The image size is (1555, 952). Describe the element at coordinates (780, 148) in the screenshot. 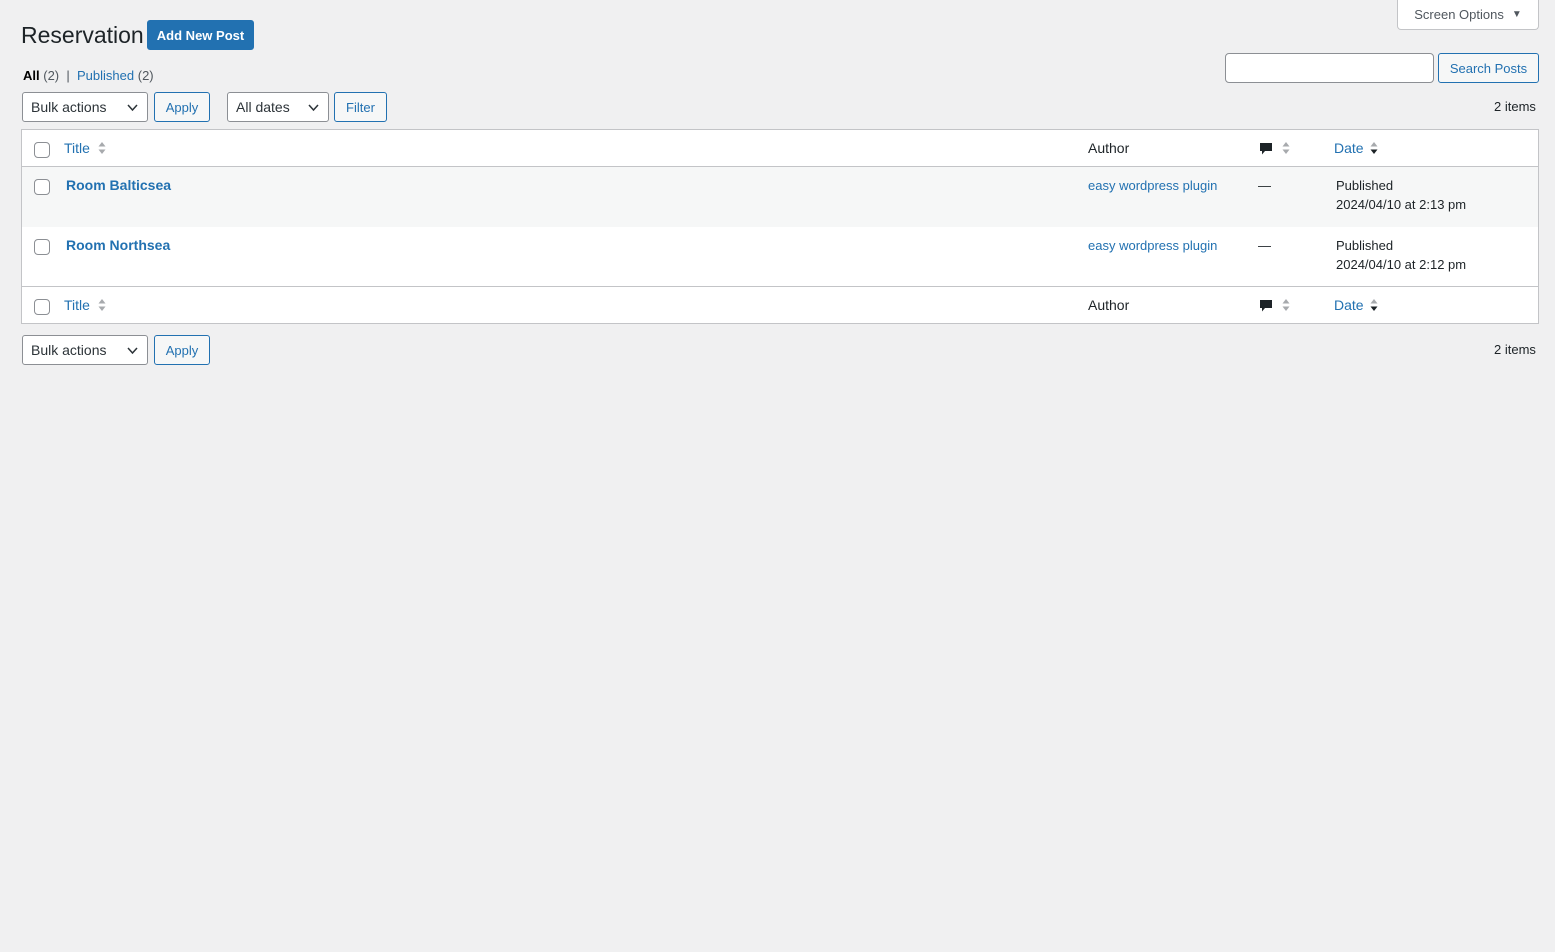

I see `table-header: Title Author Date` at that location.